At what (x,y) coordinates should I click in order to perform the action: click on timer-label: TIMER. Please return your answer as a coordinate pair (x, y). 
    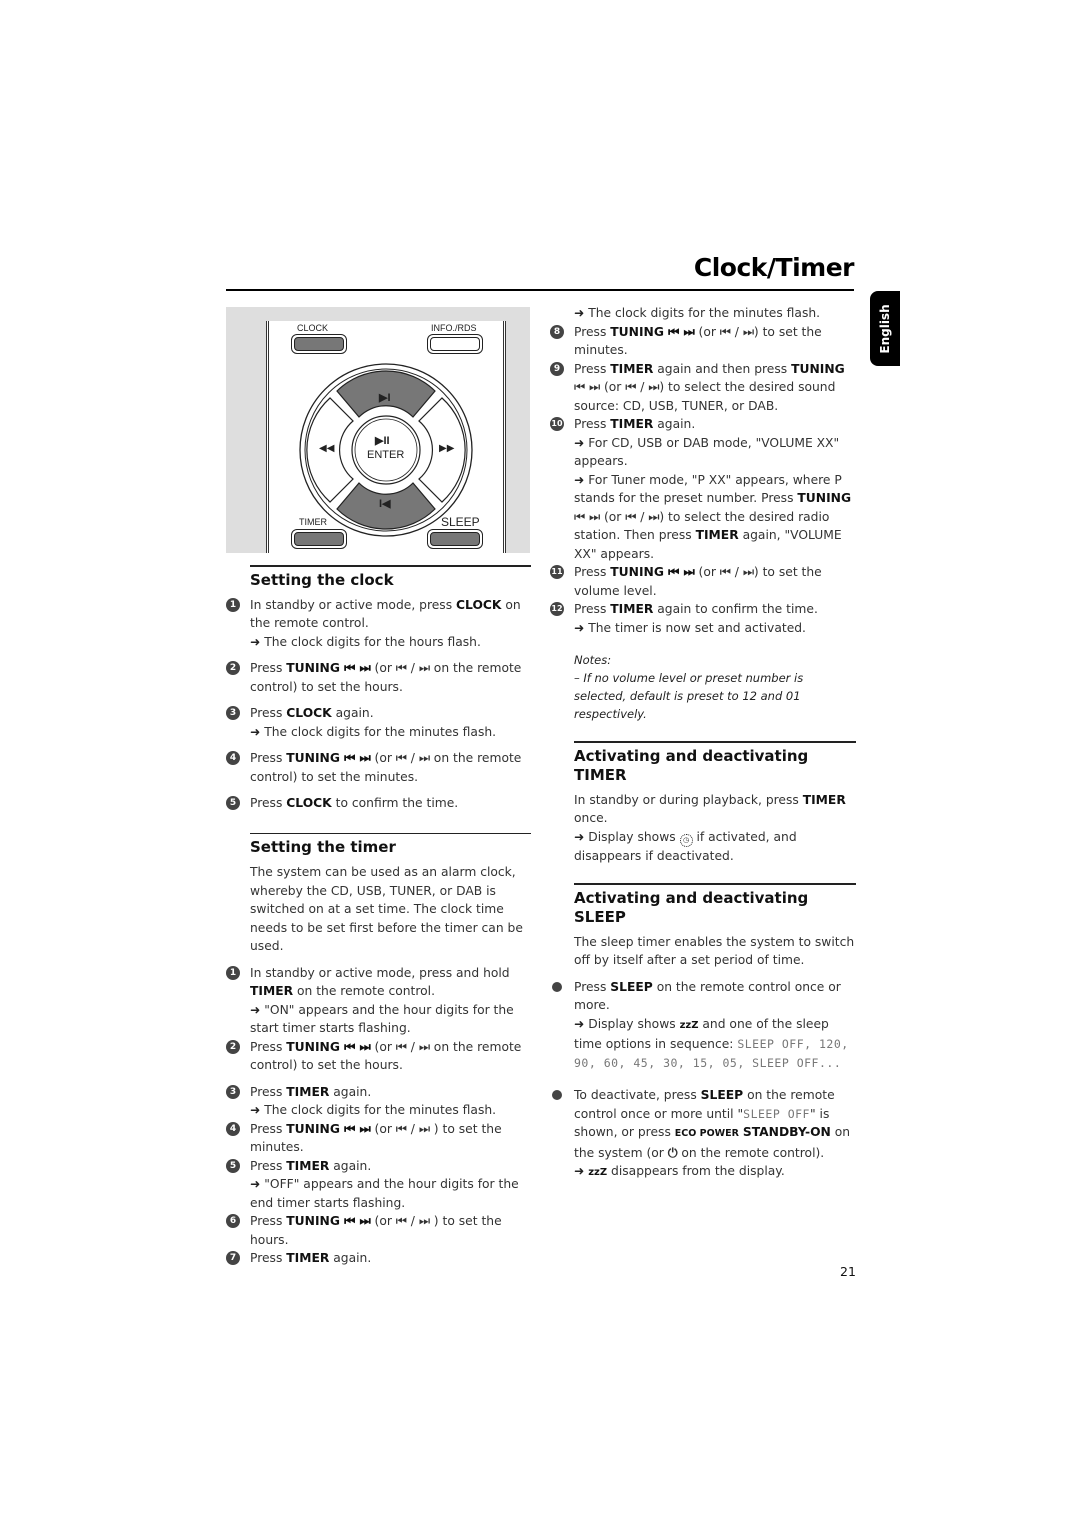
    Looking at the image, I should click on (313, 522).